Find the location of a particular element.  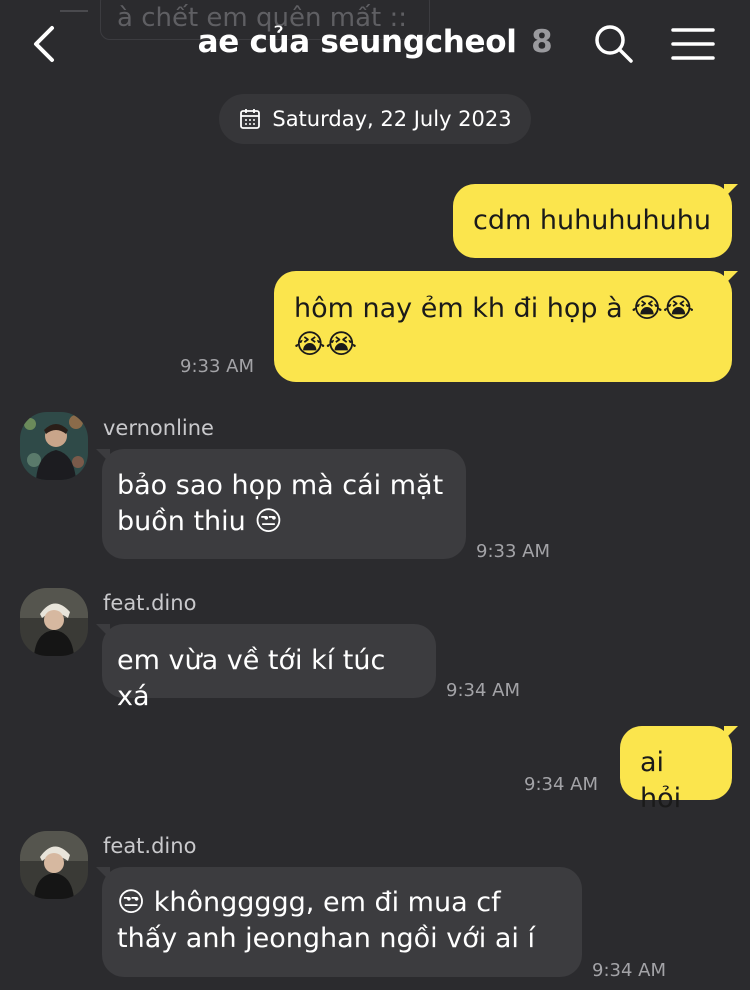

my-message-bubble: cdm huhuhuhuhu is located at coordinates (595, 221).